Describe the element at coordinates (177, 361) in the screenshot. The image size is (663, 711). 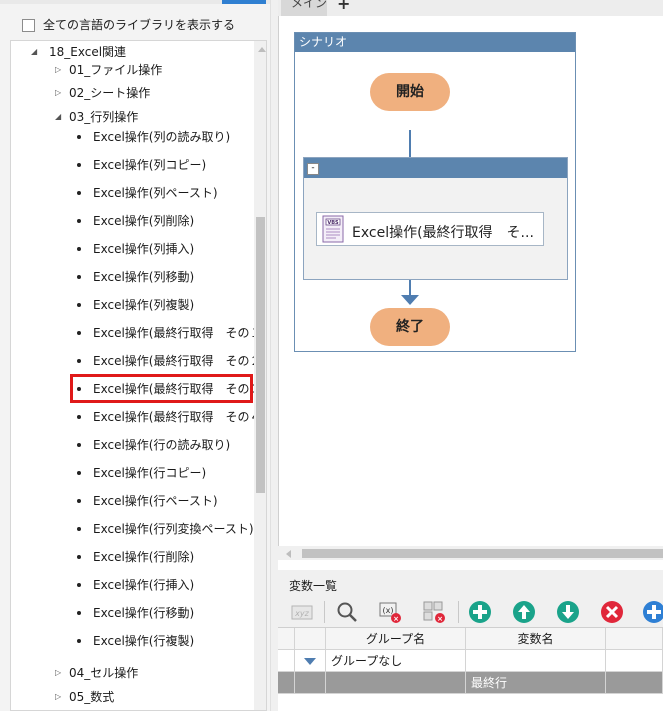
I see `library-item-label: Excel操作(最終行取得 その２` at that location.